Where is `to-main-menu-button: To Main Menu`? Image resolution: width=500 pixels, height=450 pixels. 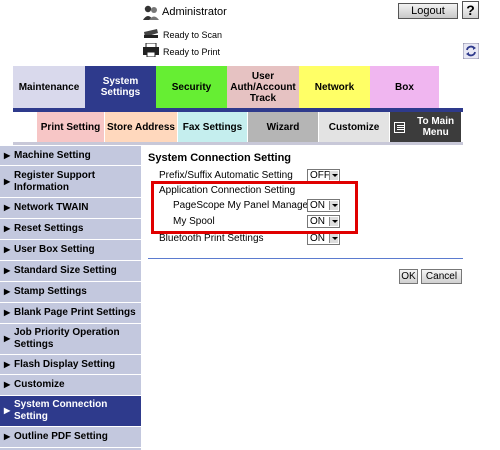 to-main-menu-button: To Main Menu is located at coordinates (426, 127).